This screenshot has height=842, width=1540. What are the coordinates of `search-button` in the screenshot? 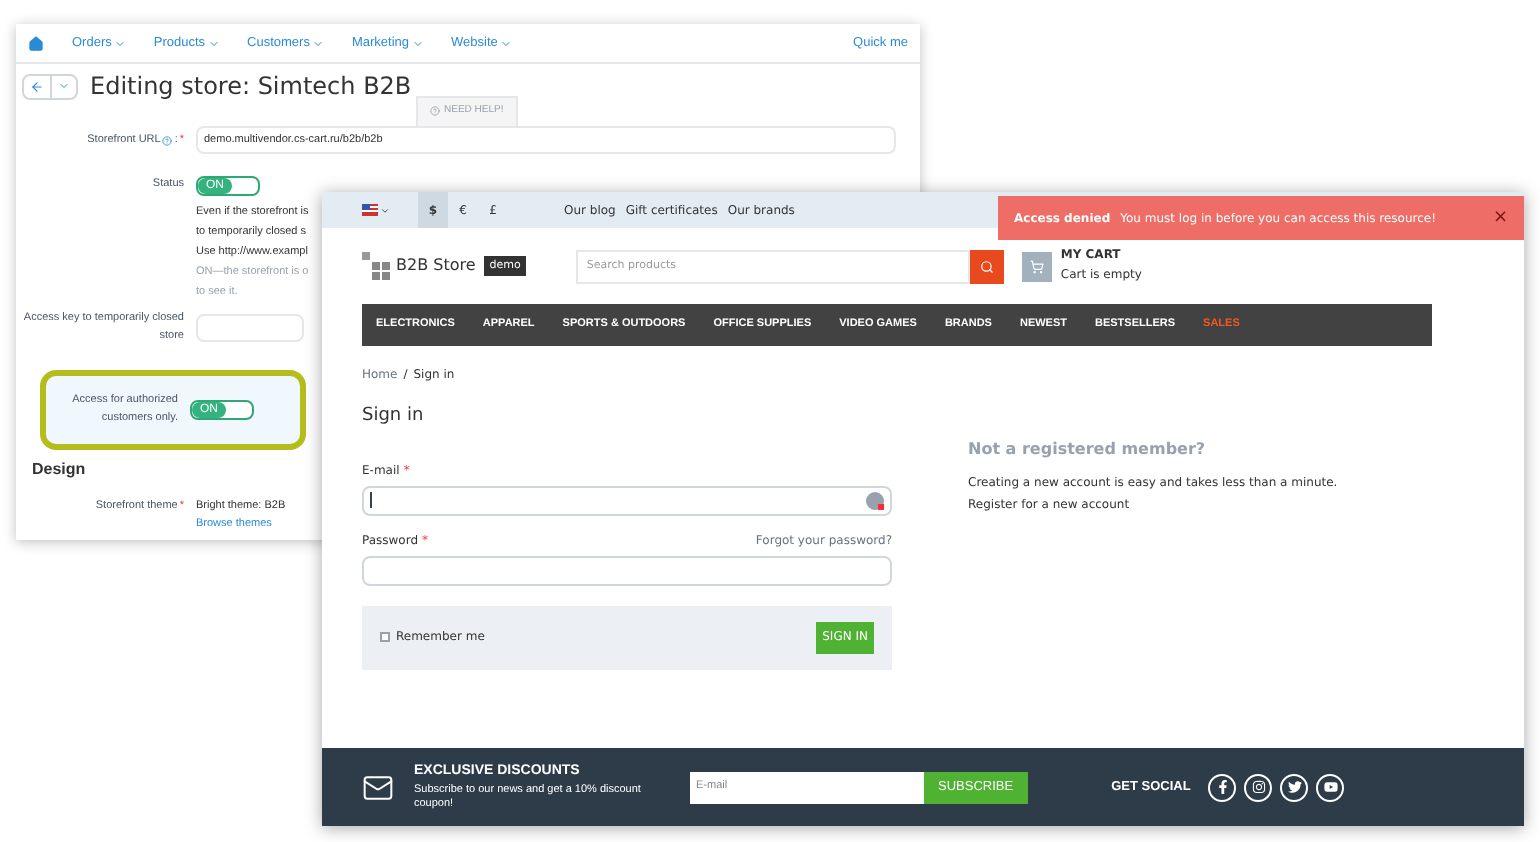 It's located at (987, 266).